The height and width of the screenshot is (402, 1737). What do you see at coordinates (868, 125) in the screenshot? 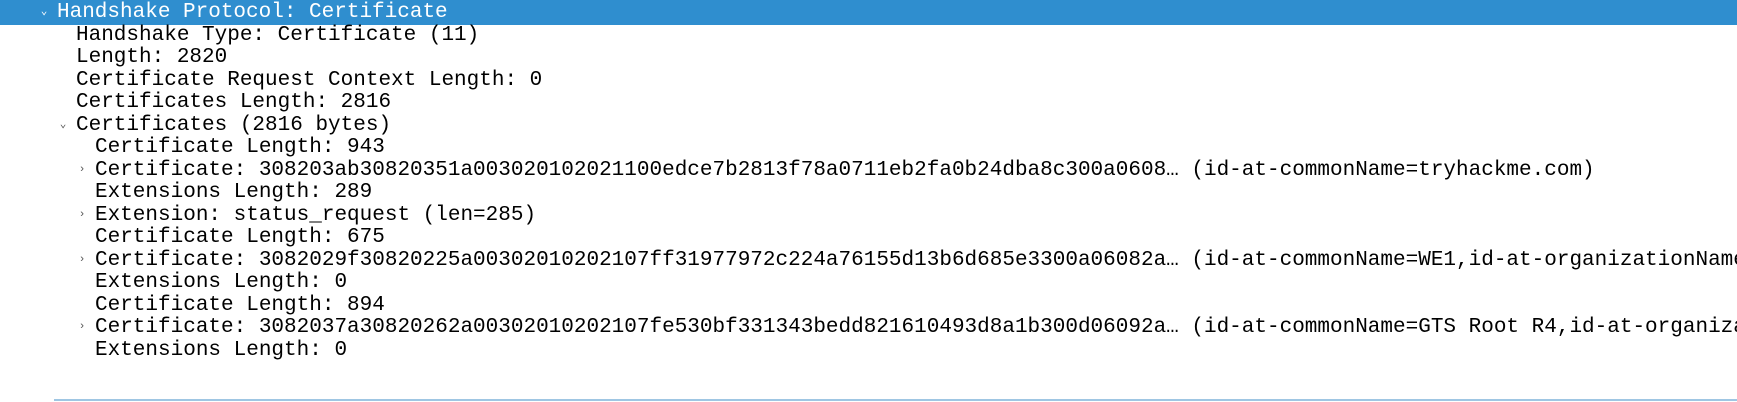
I see `tree-row-certificates: ⌄ Certificates (2816 bytes)` at bounding box center [868, 125].